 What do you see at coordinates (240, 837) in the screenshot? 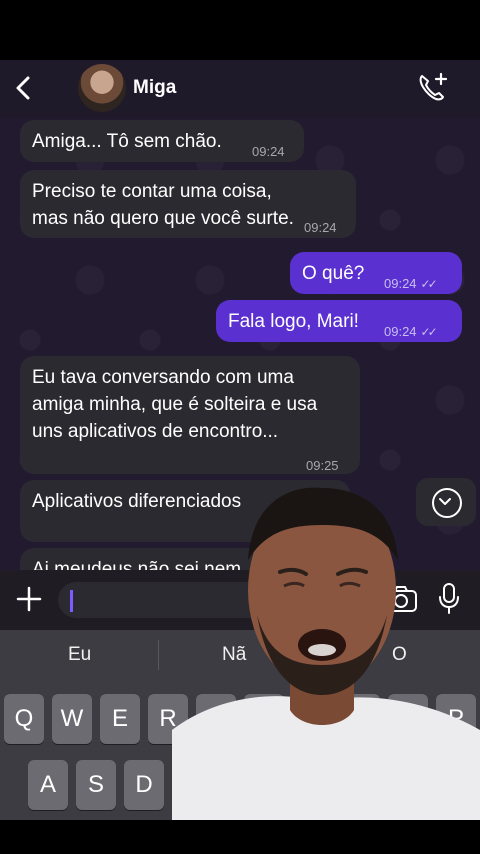
I see `bottom-letterbox` at bounding box center [240, 837].